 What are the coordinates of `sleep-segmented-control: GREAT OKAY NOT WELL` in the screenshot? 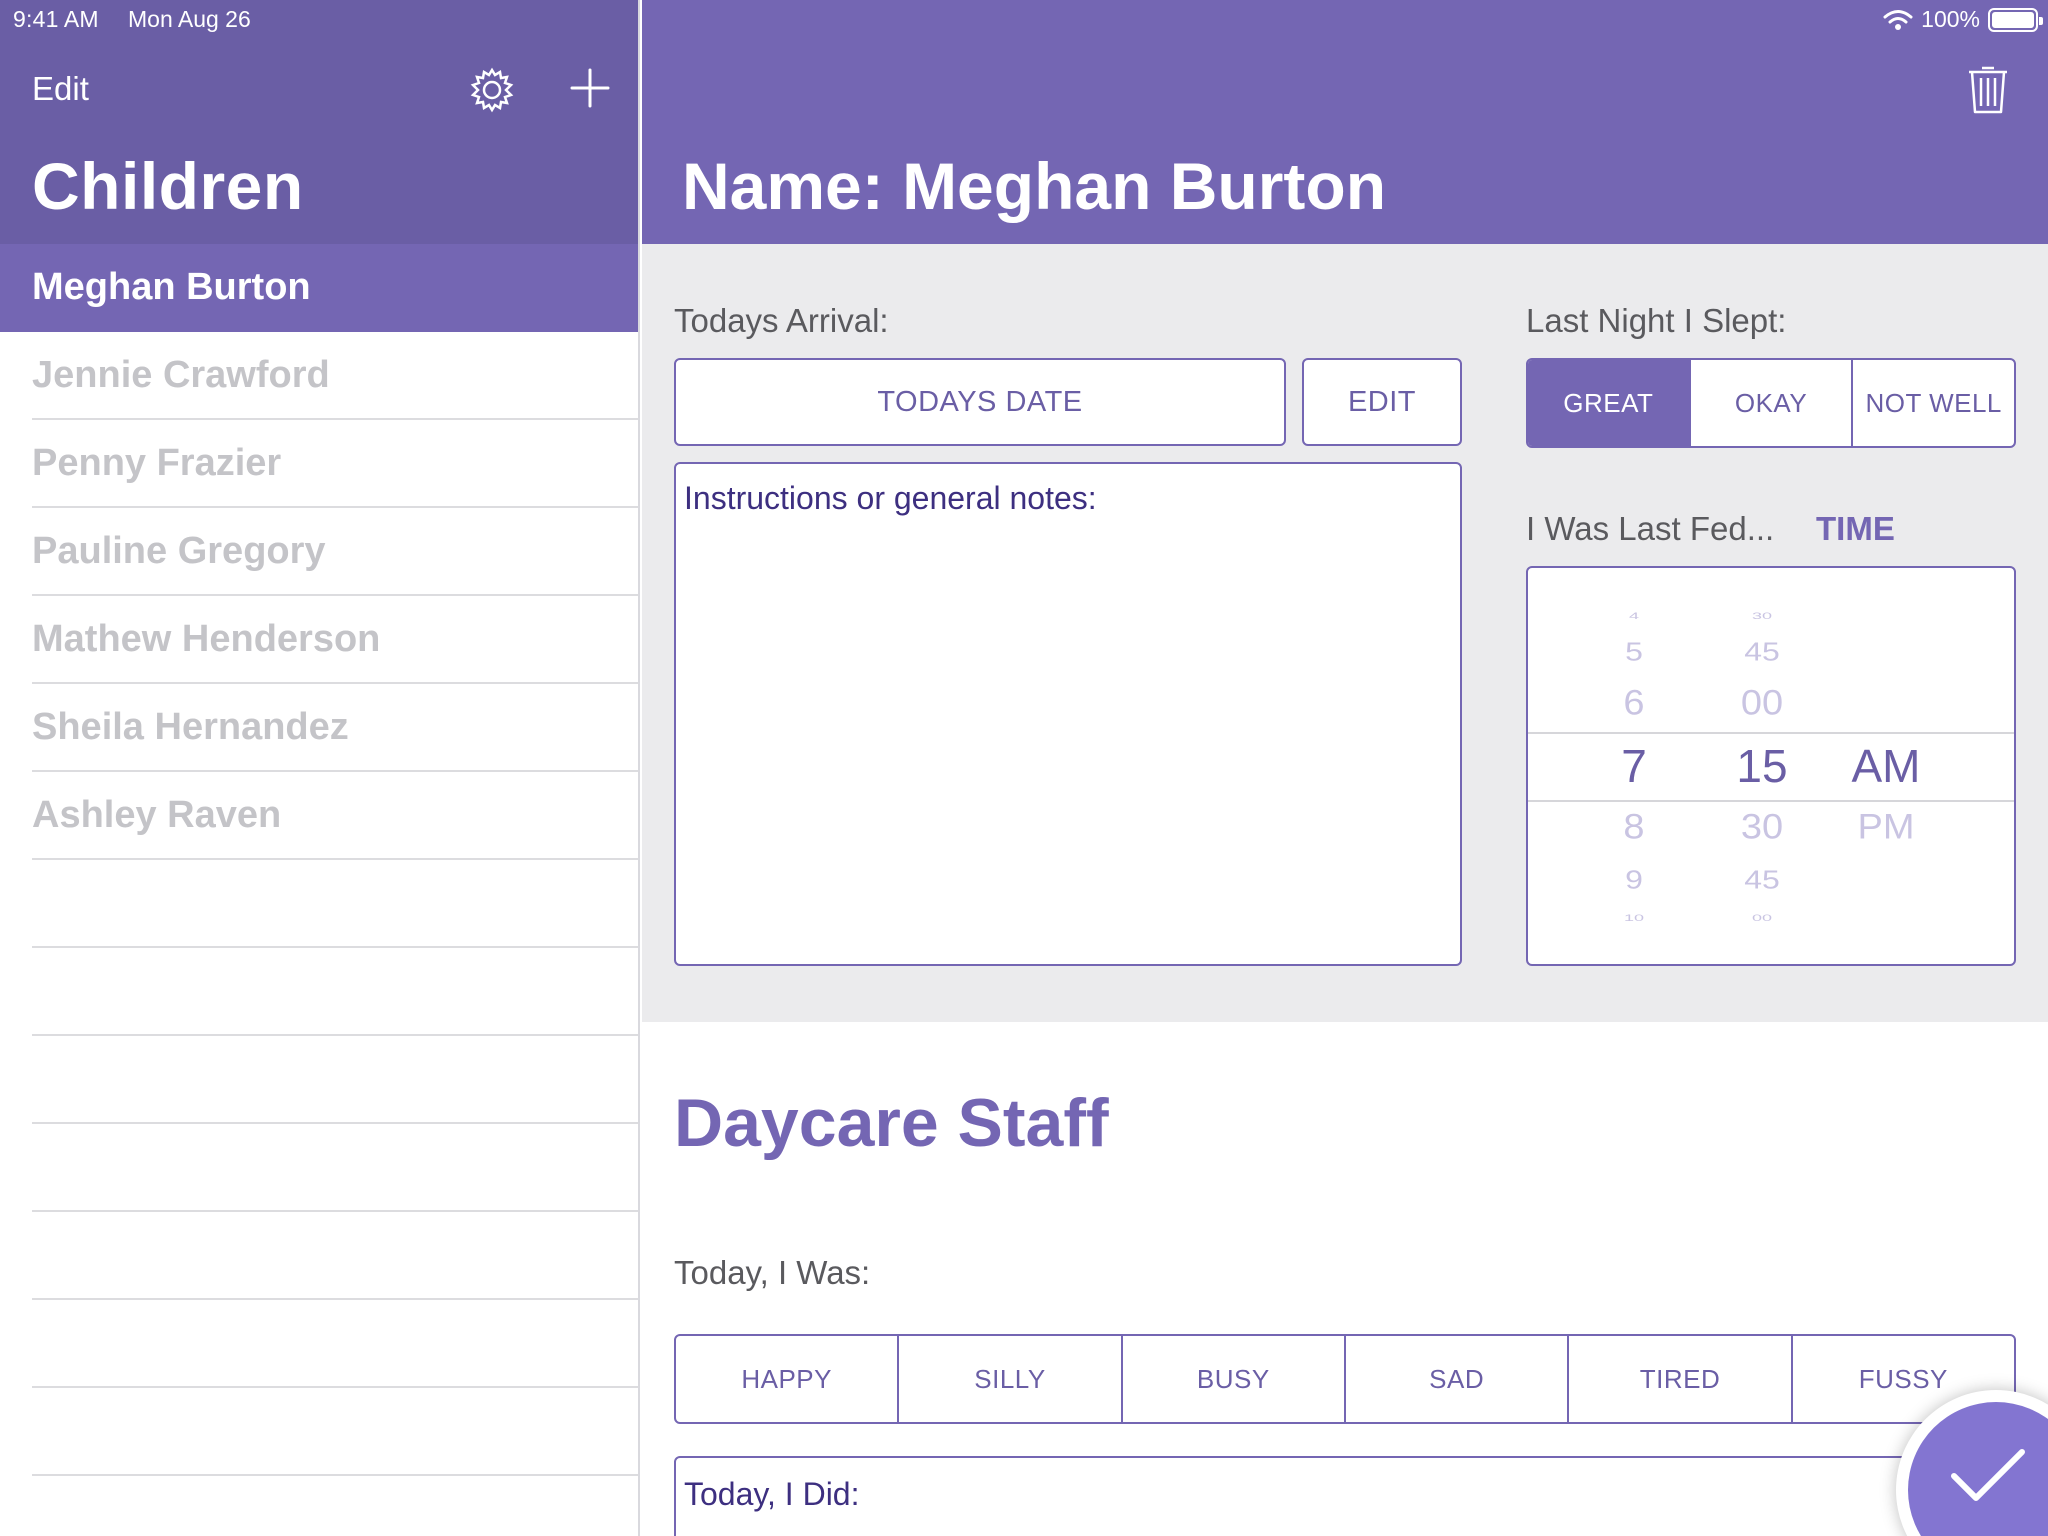 It's located at (1771, 403).